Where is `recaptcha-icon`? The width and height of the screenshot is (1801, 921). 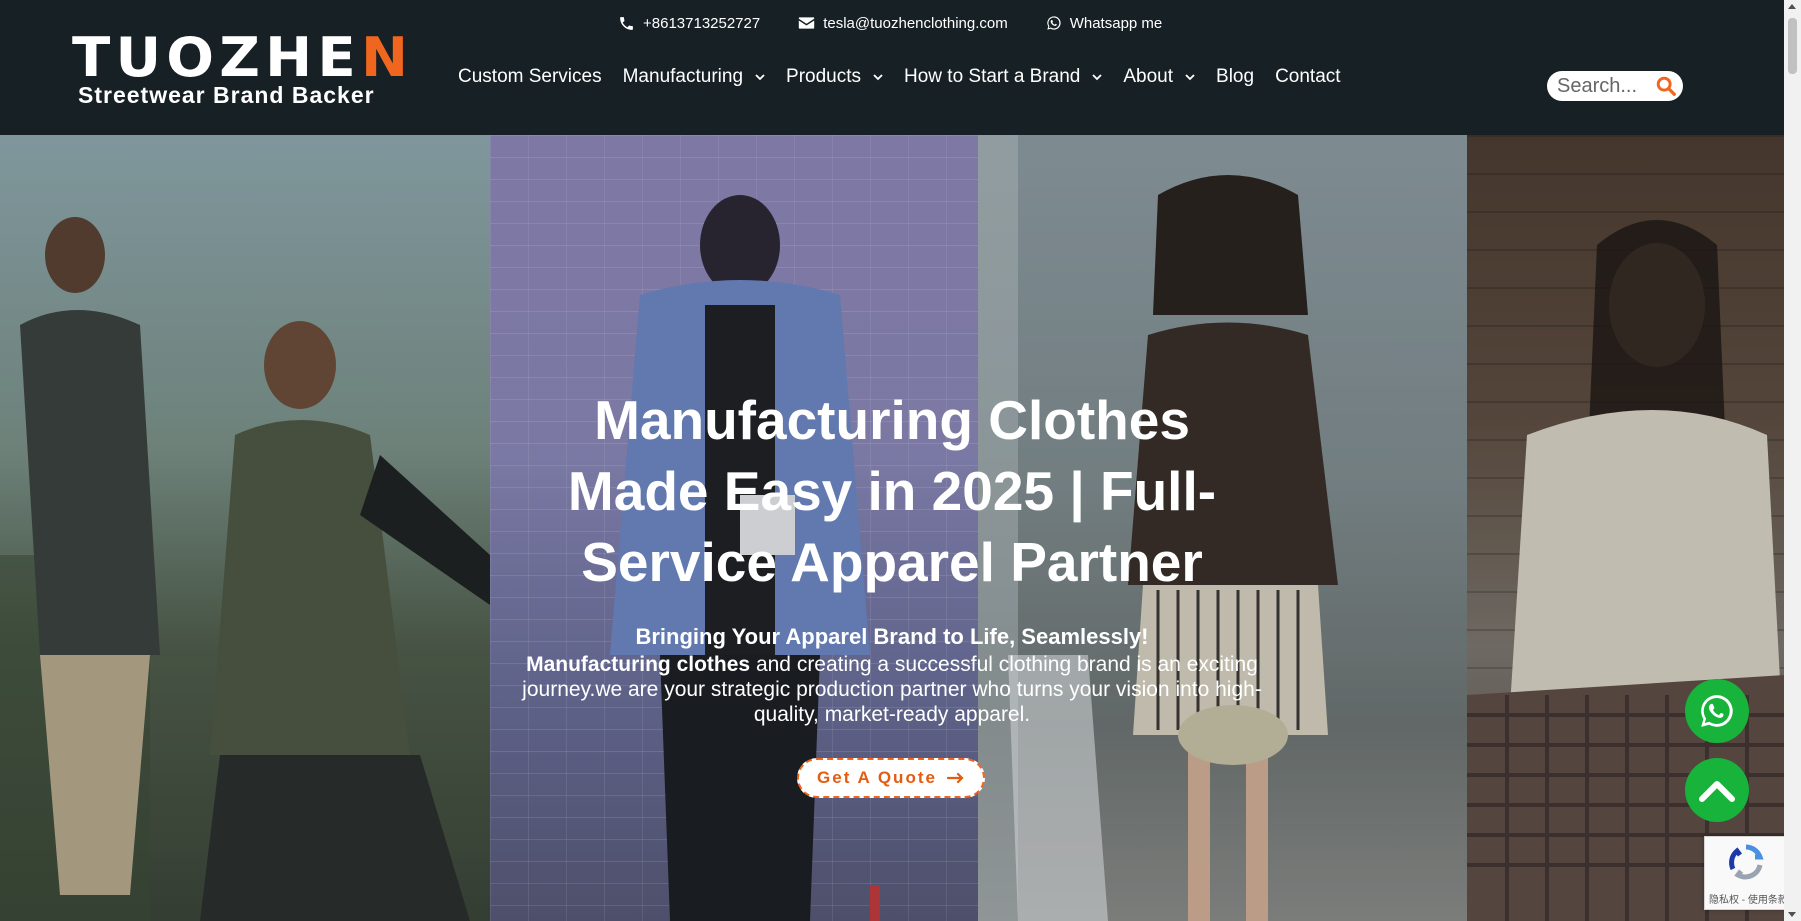
recaptcha-icon is located at coordinates (1746, 862).